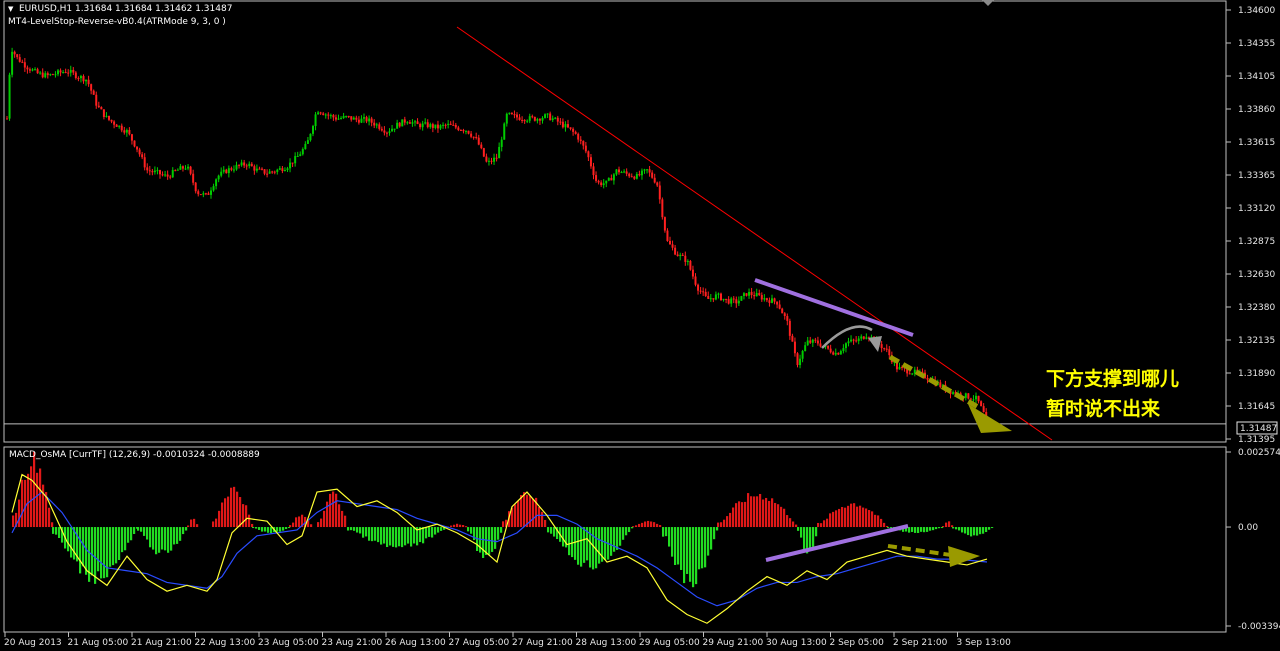  I want to click on gray-arrowhead-icon, so click(875, 344).